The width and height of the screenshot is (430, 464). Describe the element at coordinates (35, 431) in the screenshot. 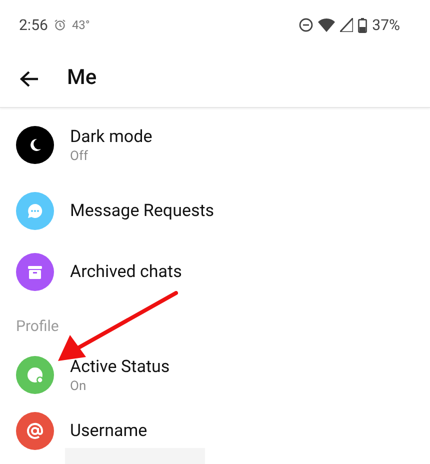

I see `at-sign-icon` at that location.